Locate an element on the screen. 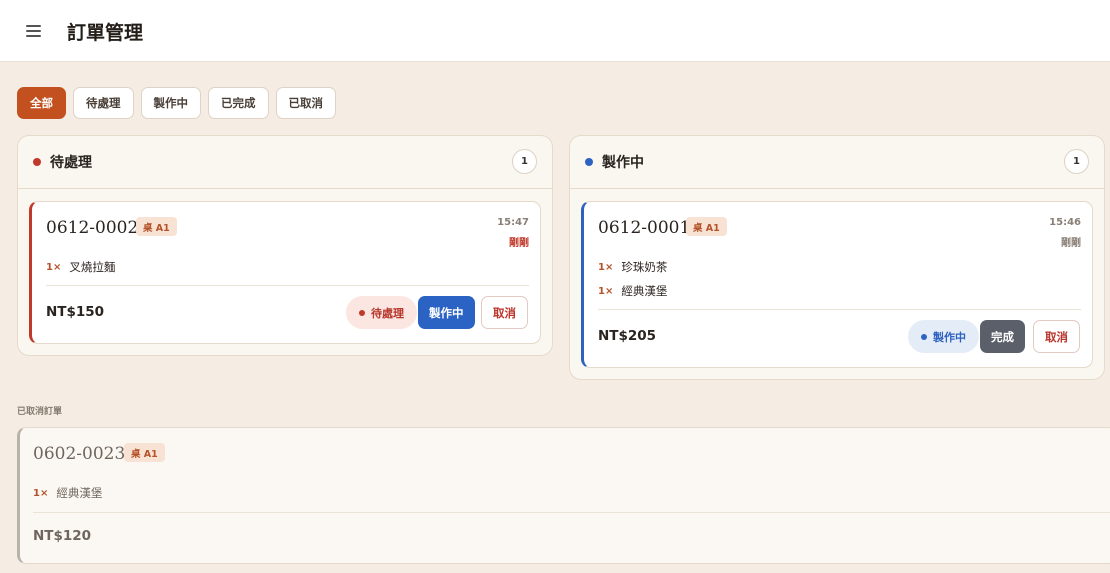 The height and width of the screenshot is (573, 1110). order-time: 15:46 is located at coordinates (1065, 222).